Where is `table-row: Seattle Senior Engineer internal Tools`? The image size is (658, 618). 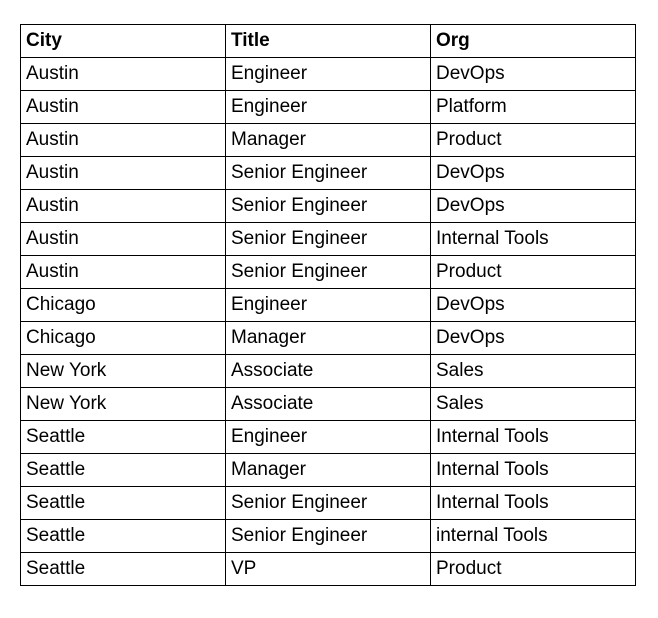
table-row: Seattle Senior Engineer internal Tools is located at coordinates (328, 536).